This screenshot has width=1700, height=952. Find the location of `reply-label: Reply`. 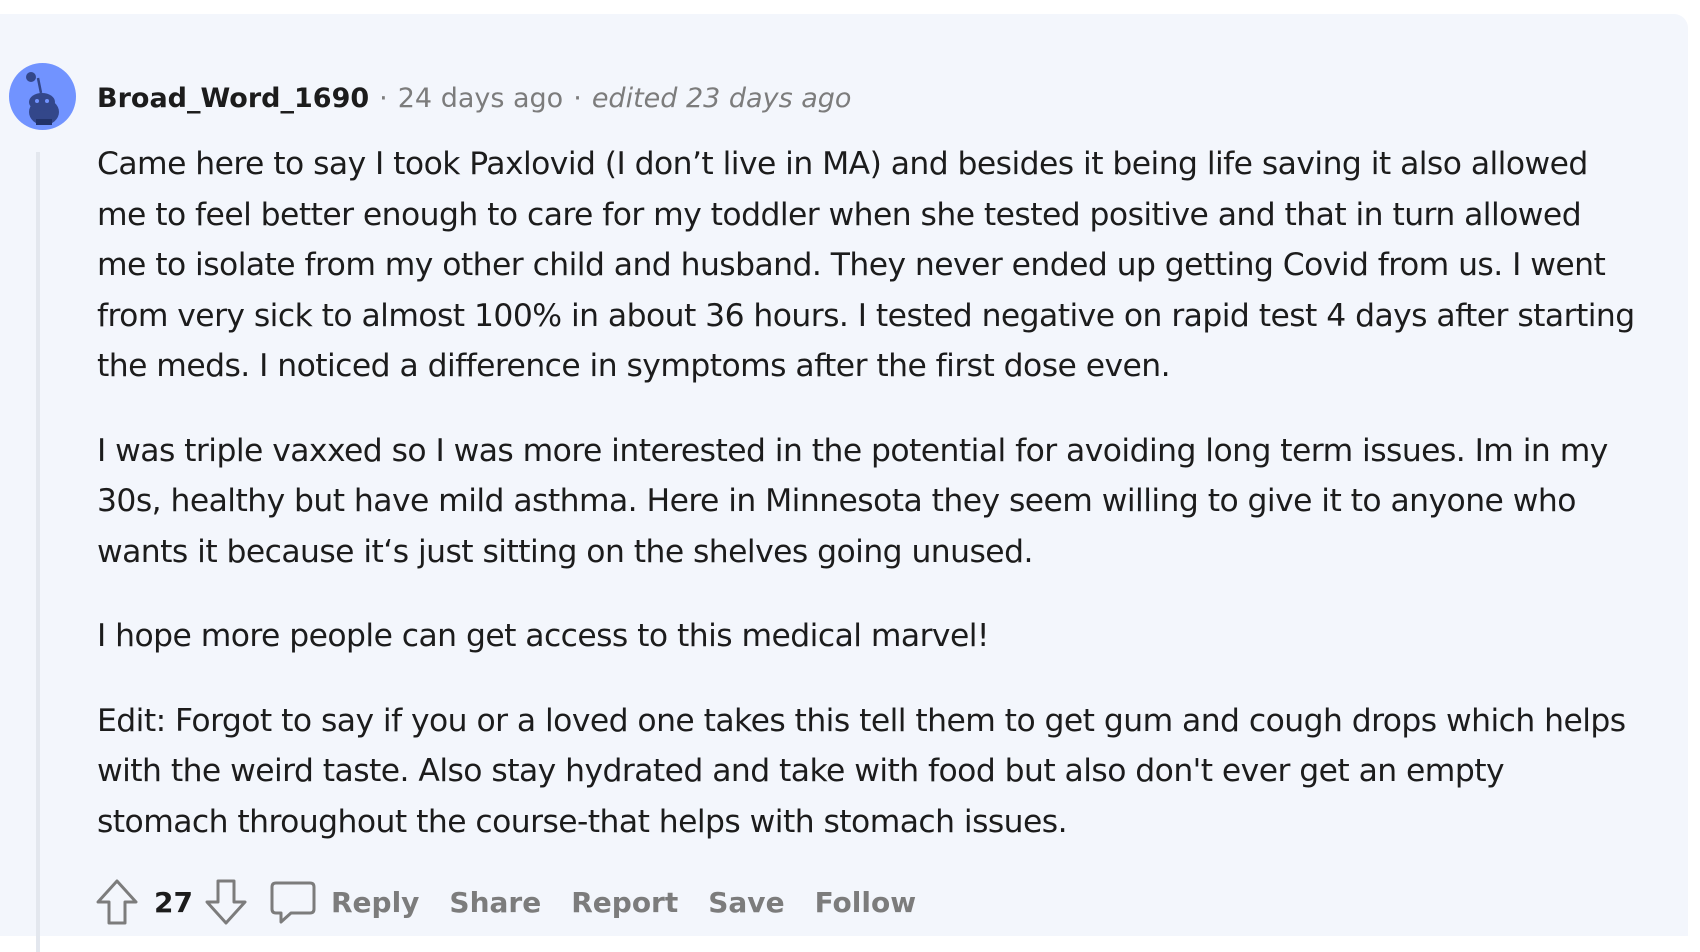

reply-label: Reply is located at coordinates (375, 902).